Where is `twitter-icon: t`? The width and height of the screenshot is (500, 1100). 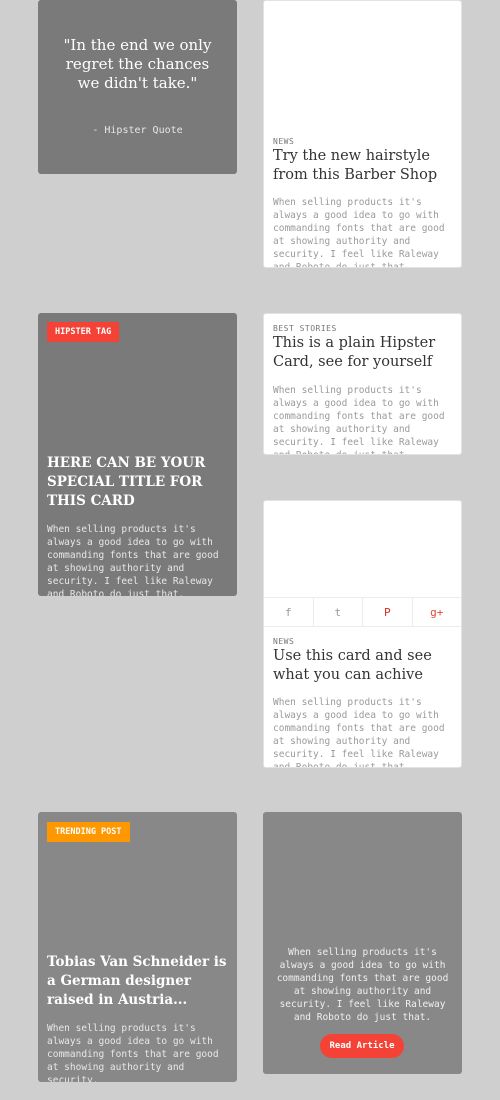
twitter-icon: t is located at coordinates (338, 612).